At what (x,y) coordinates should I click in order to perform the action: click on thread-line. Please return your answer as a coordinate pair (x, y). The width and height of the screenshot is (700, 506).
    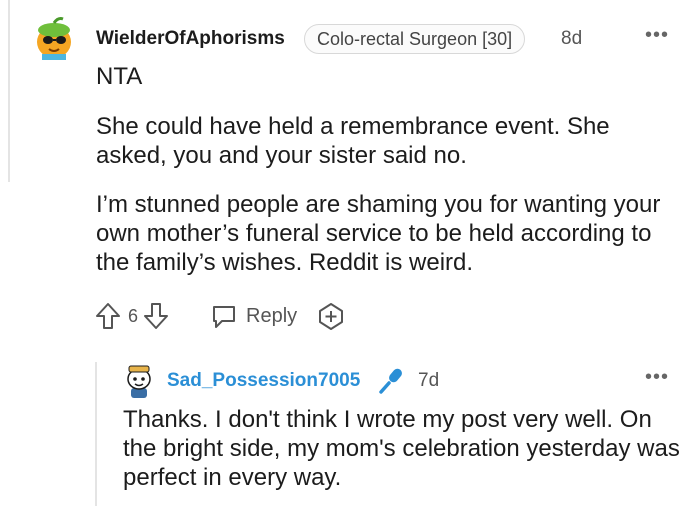
    Looking at the image, I should click on (96, 434).